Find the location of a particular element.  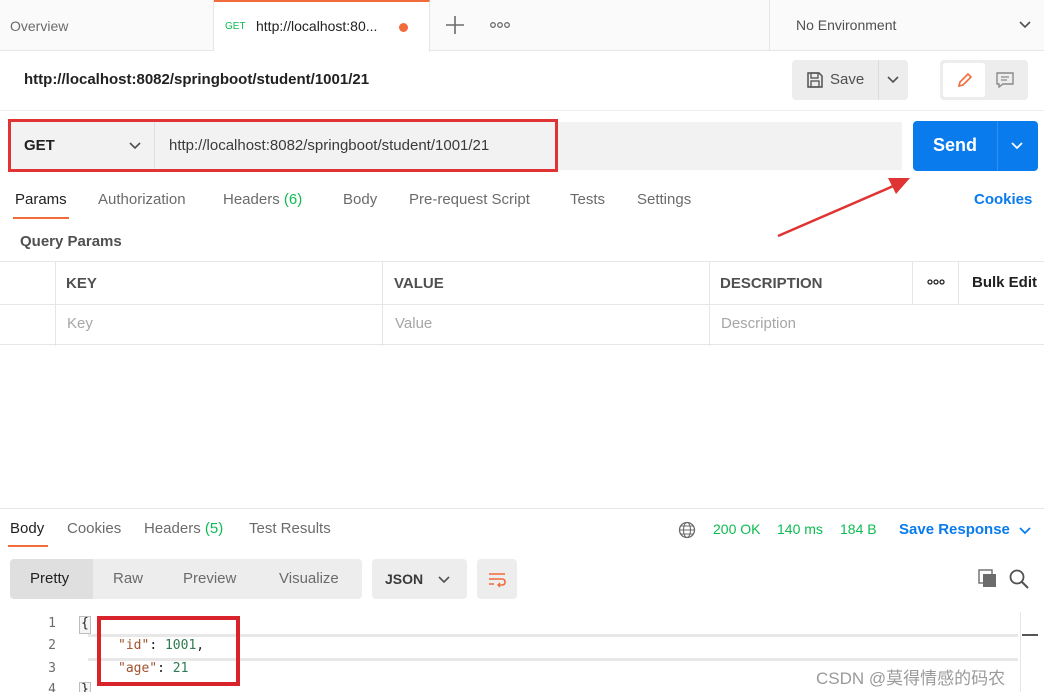

column-header-key: KEY is located at coordinates (81, 283).